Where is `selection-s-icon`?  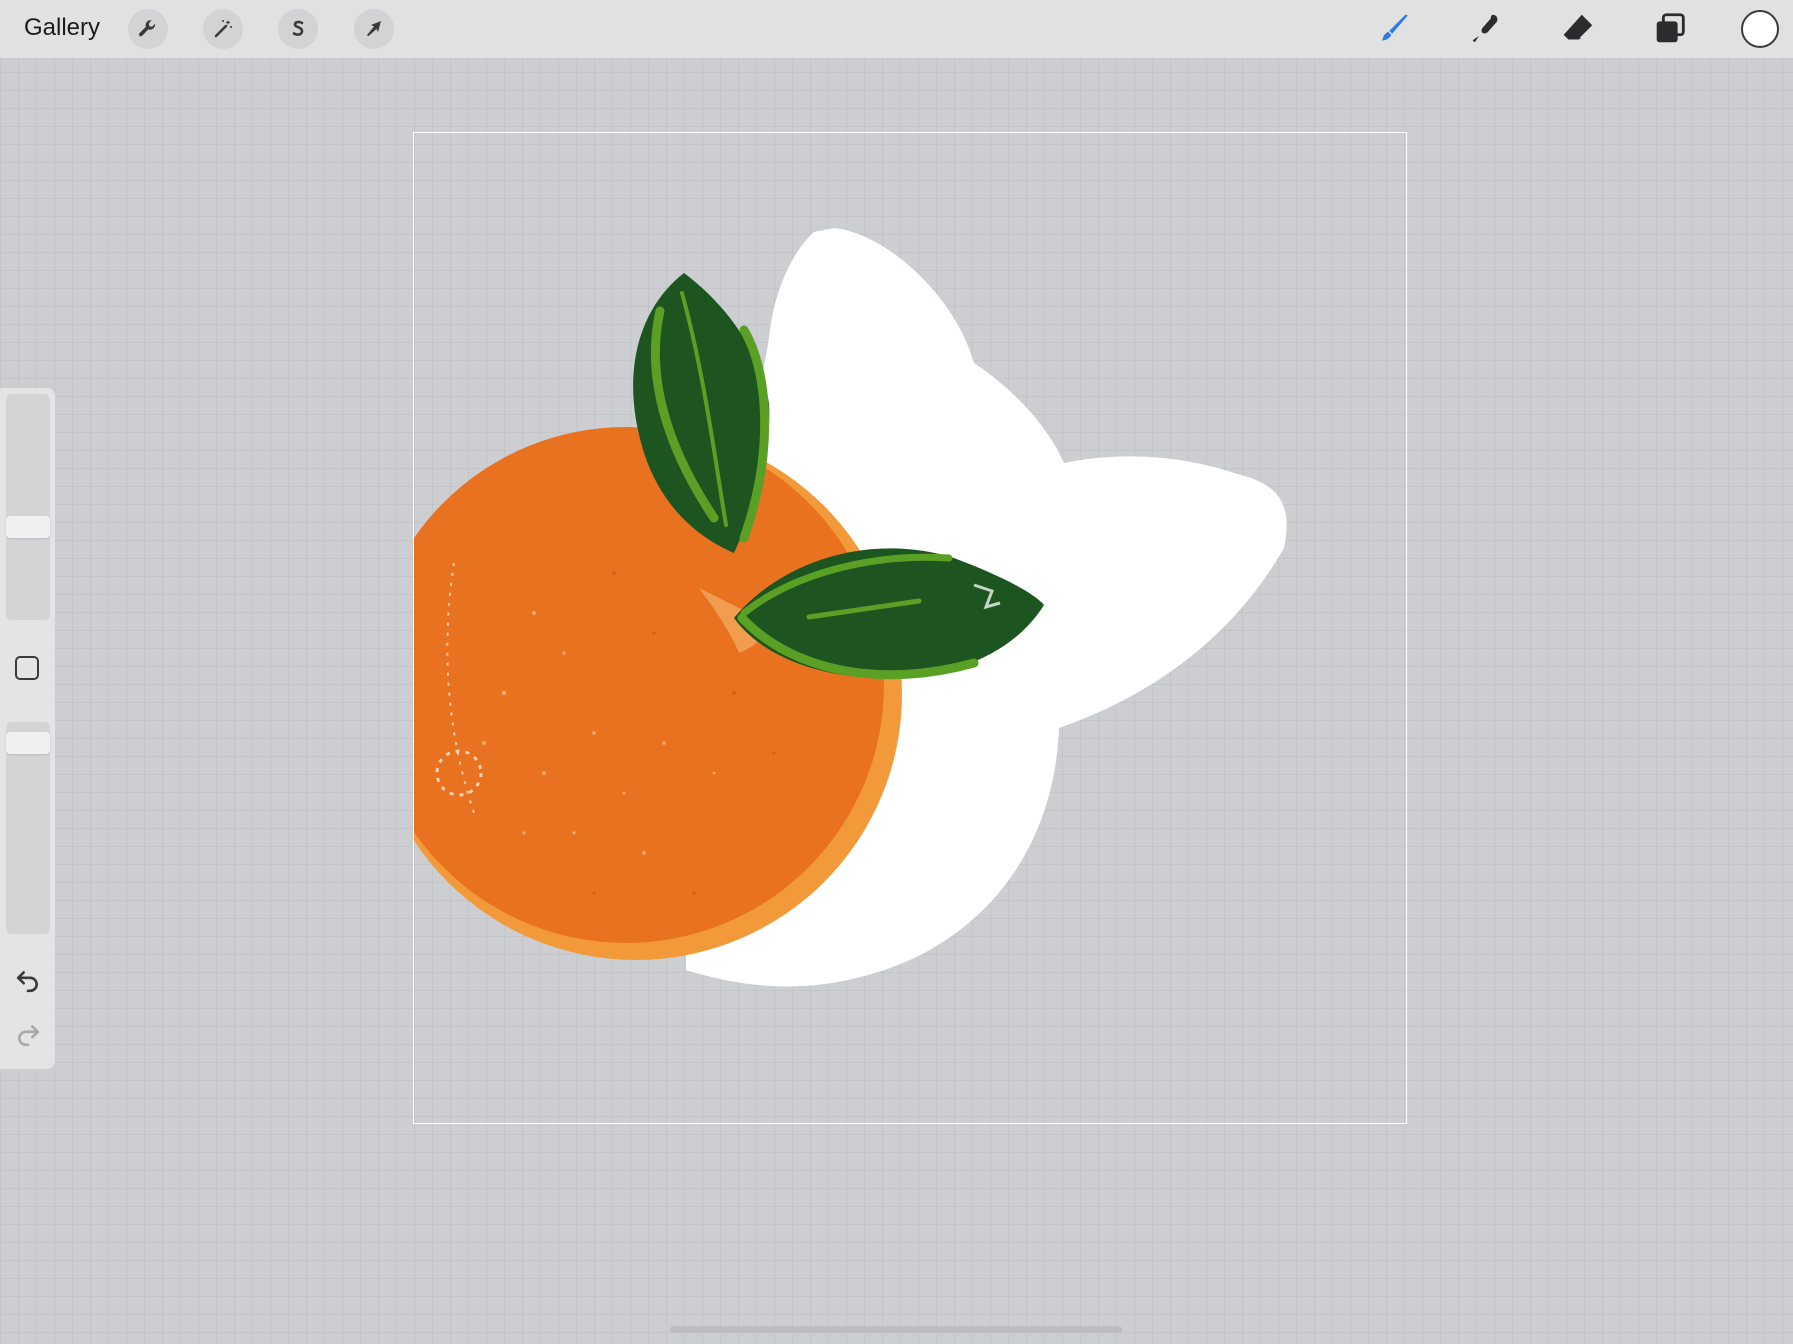
selection-s-icon is located at coordinates (298, 28).